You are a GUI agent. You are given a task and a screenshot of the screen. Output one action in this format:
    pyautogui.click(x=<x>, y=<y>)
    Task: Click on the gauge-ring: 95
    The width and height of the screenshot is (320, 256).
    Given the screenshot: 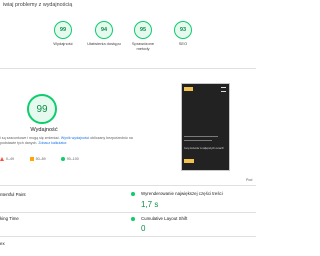 What is the action you would take?
    pyautogui.click(x=143, y=30)
    